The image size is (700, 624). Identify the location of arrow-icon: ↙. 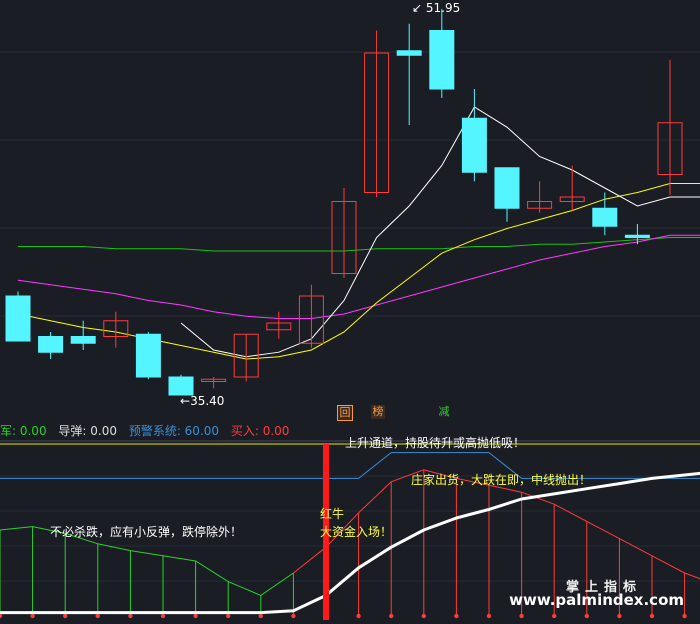
(417, 8).